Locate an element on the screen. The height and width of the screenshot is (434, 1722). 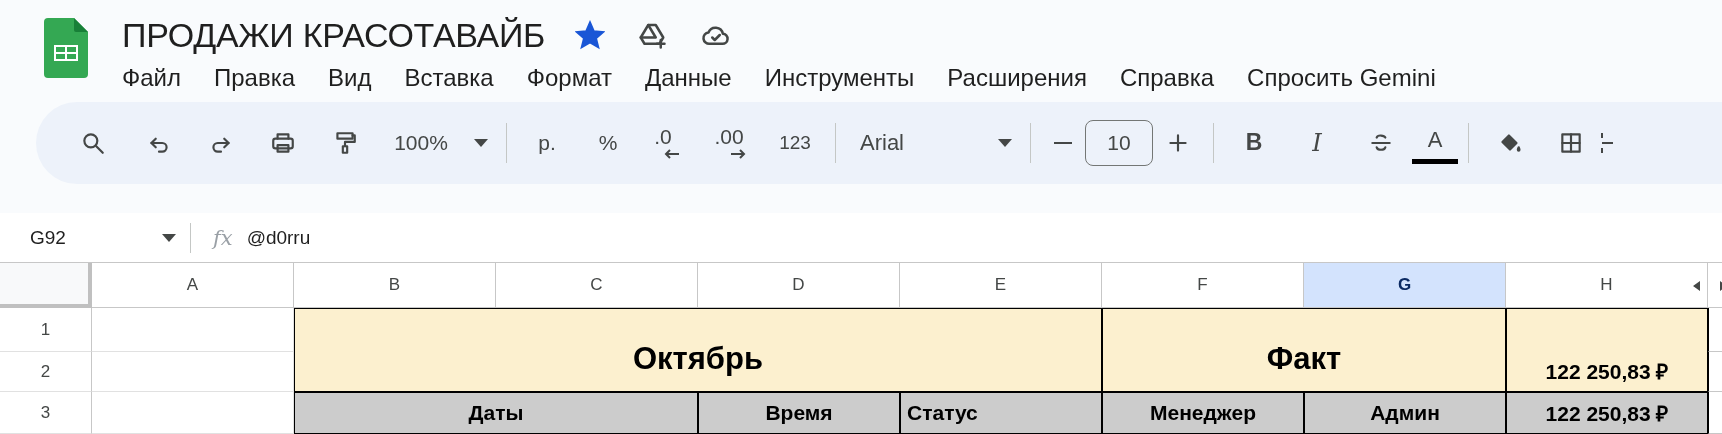
spreadsheet-logo-icon is located at coordinates (66, 48).